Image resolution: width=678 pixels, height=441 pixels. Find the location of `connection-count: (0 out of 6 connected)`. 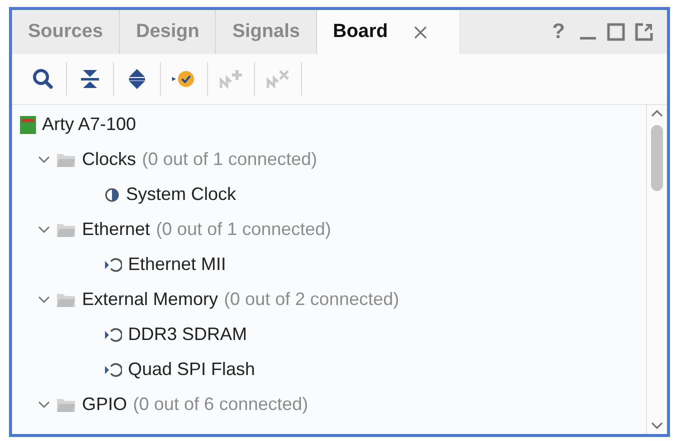

connection-count: (0 out of 6 connected) is located at coordinates (220, 404).